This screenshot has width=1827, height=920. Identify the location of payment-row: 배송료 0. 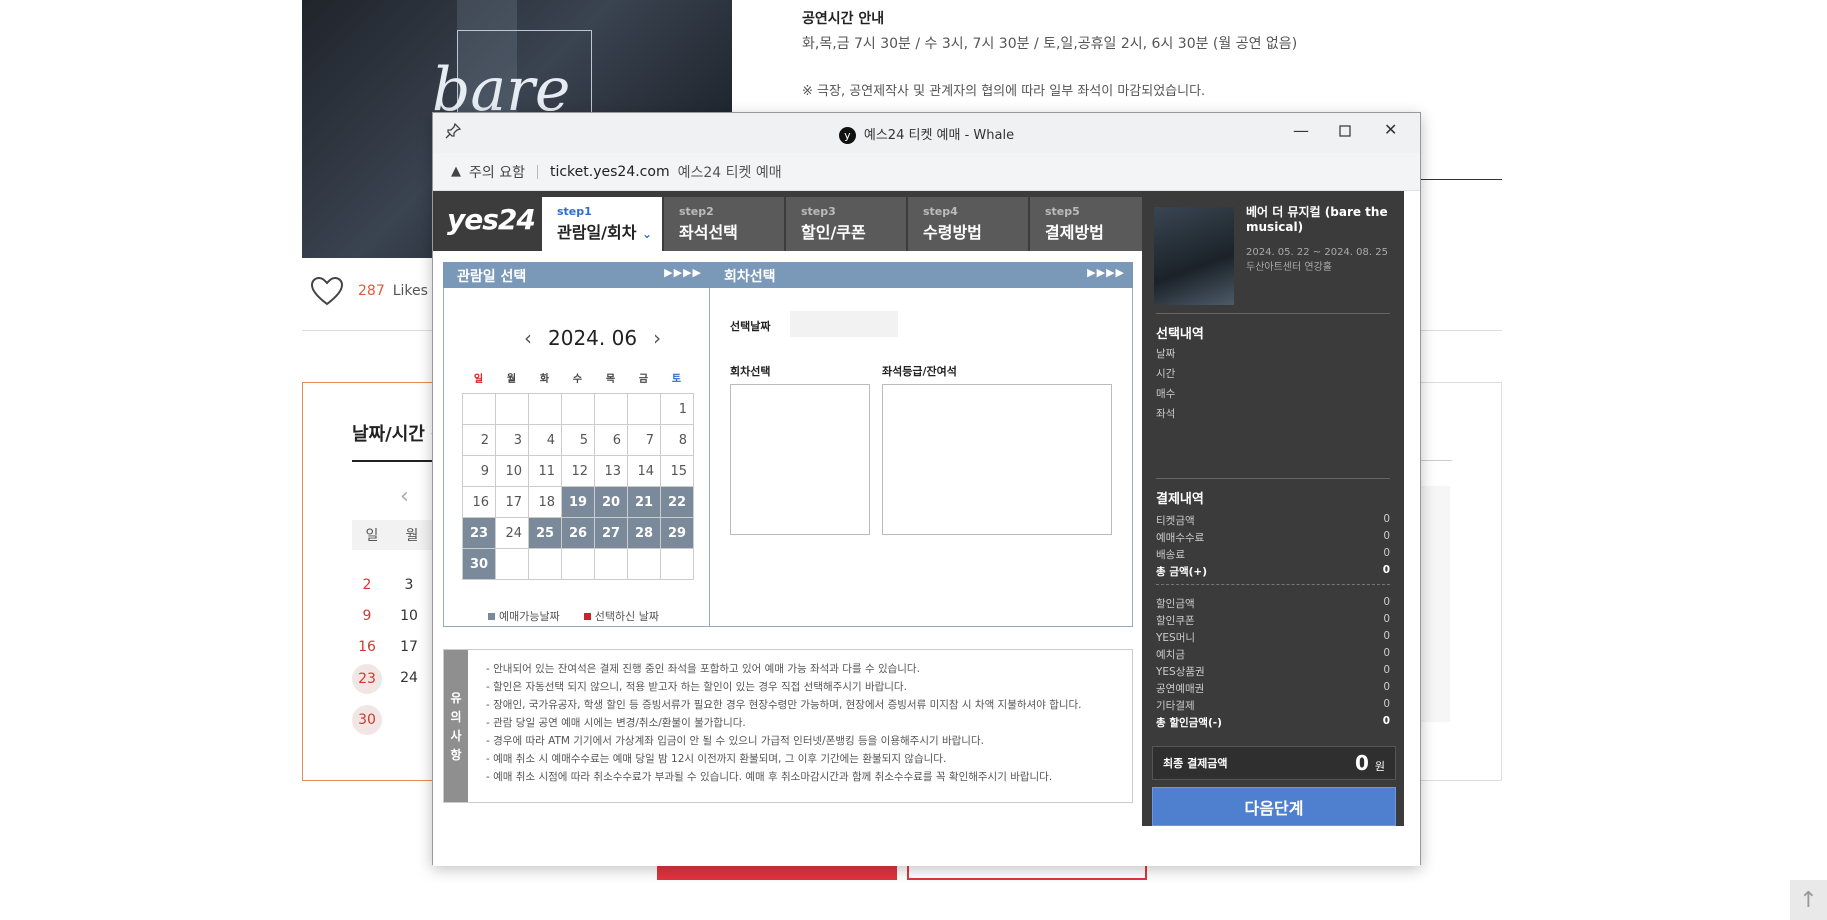
(1273, 554).